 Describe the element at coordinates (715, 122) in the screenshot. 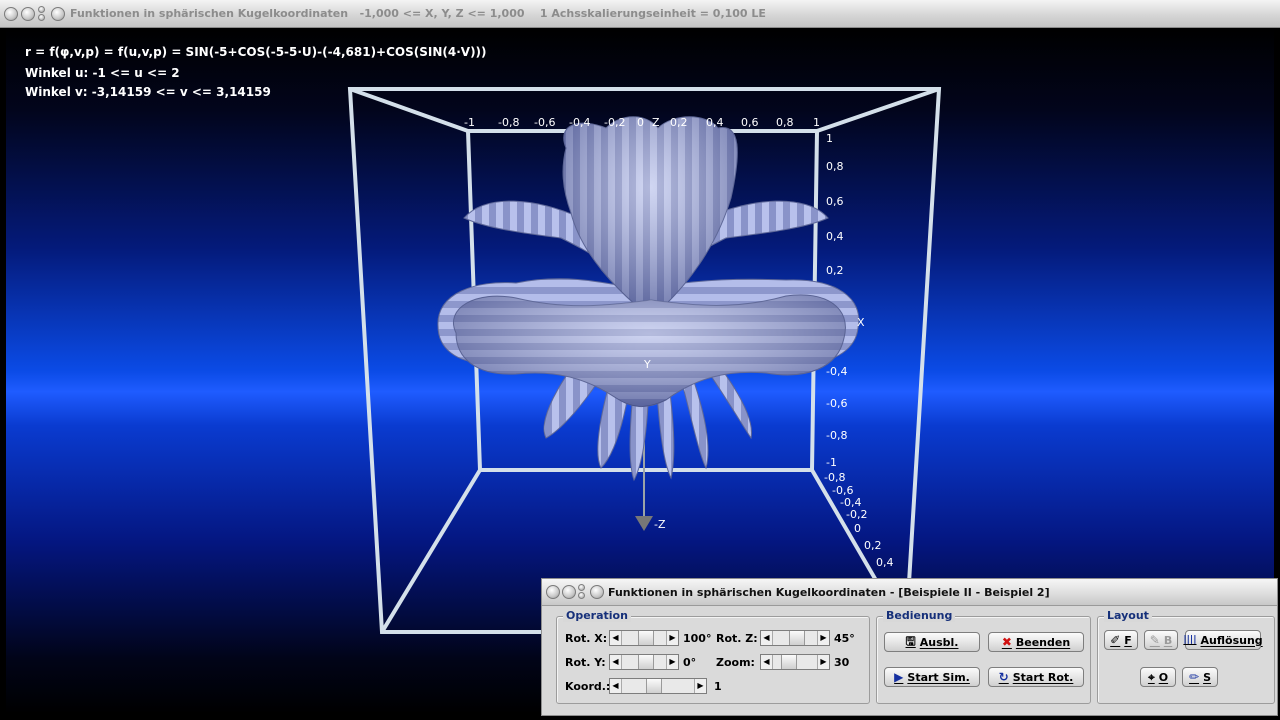

I see `top-tick-label: 0,4` at that location.